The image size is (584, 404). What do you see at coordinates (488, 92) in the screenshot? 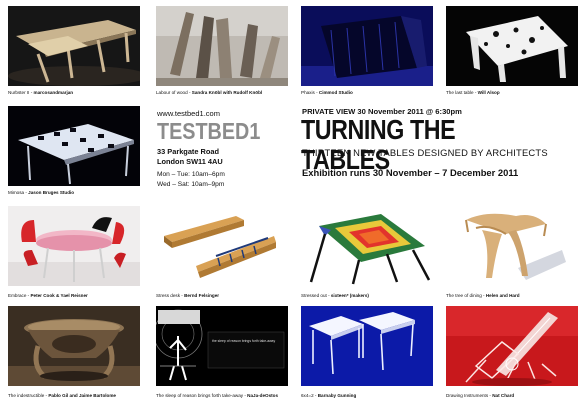
I see `designer-name: Will Alsop` at bounding box center [488, 92].